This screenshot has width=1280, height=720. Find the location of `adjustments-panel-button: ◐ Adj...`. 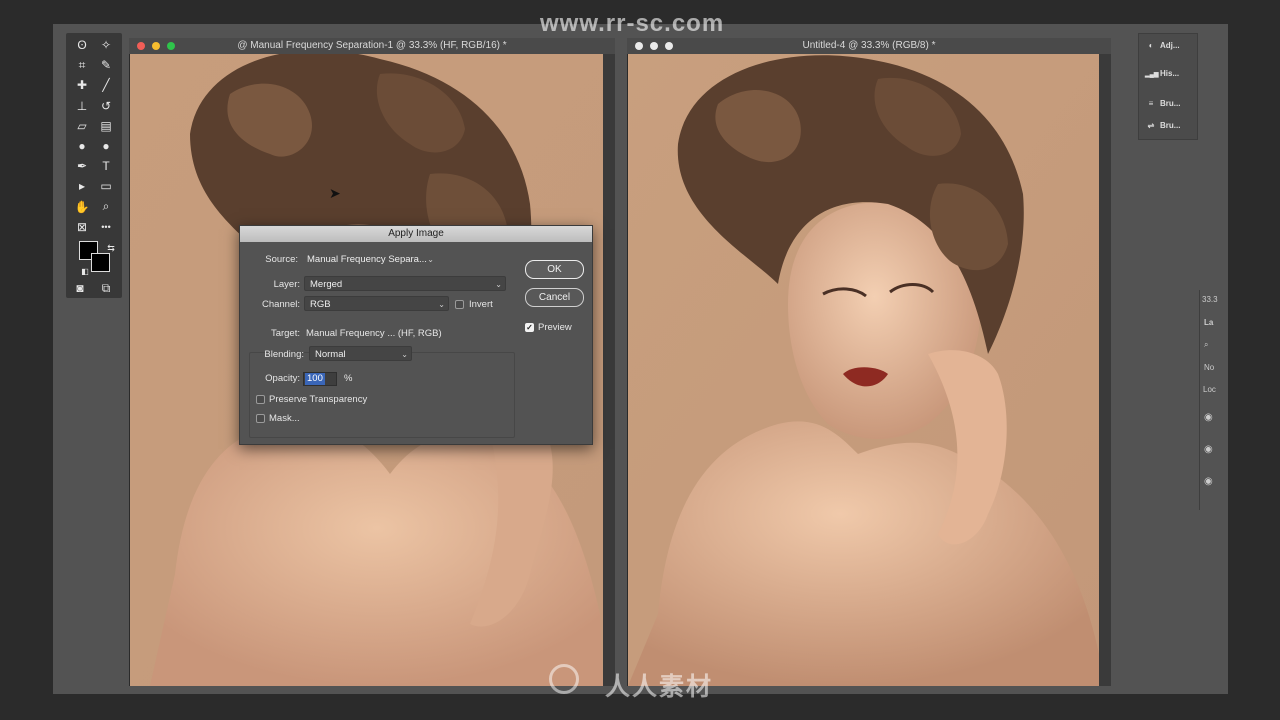

adjustments-panel-button: ◐ Adj... is located at coordinates (1169, 46).